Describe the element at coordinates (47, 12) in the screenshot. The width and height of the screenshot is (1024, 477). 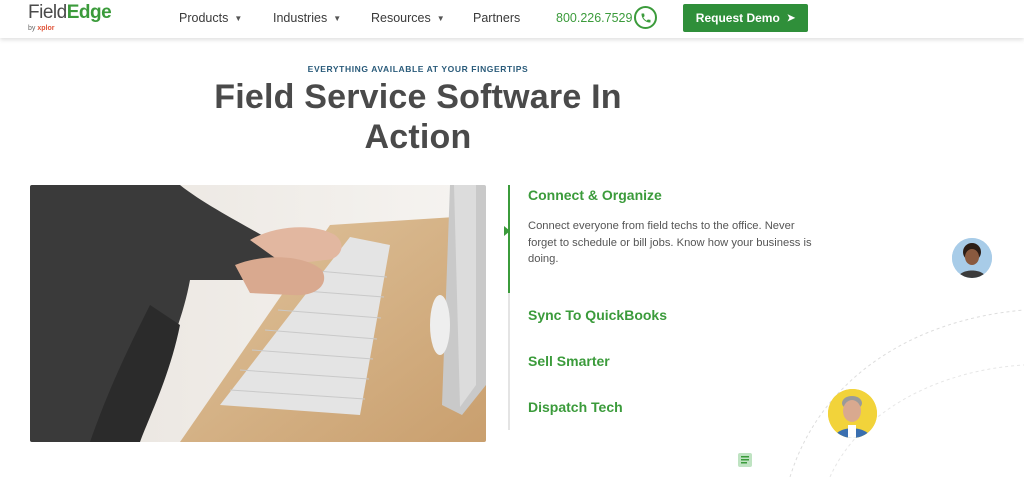
I see `logo-text-field: Field` at that location.